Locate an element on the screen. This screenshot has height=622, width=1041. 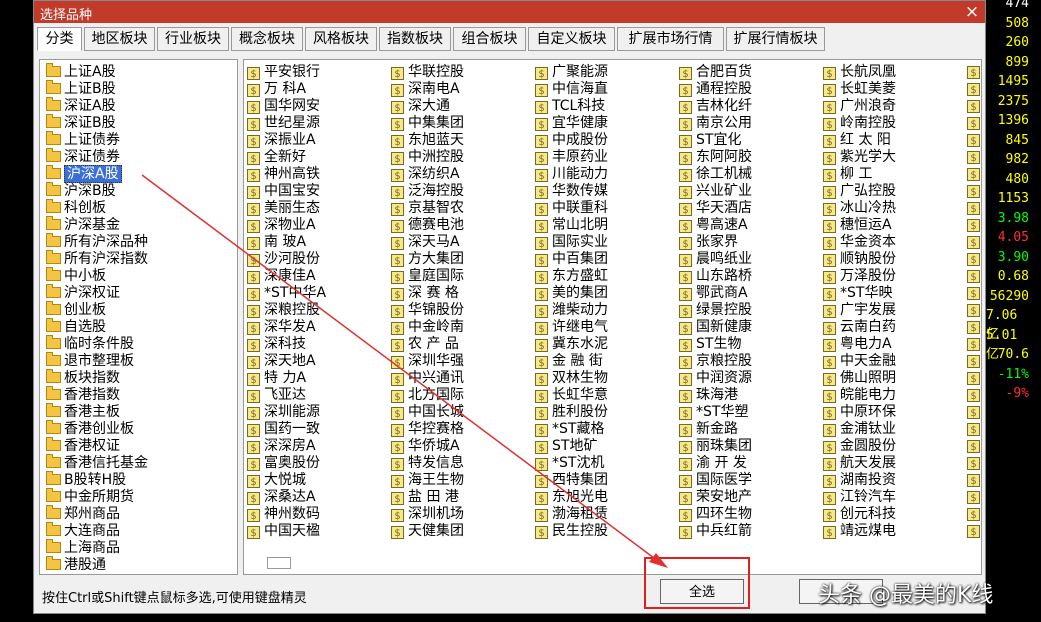
stock-item: $ 飞亚达 is located at coordinates (276, 395).